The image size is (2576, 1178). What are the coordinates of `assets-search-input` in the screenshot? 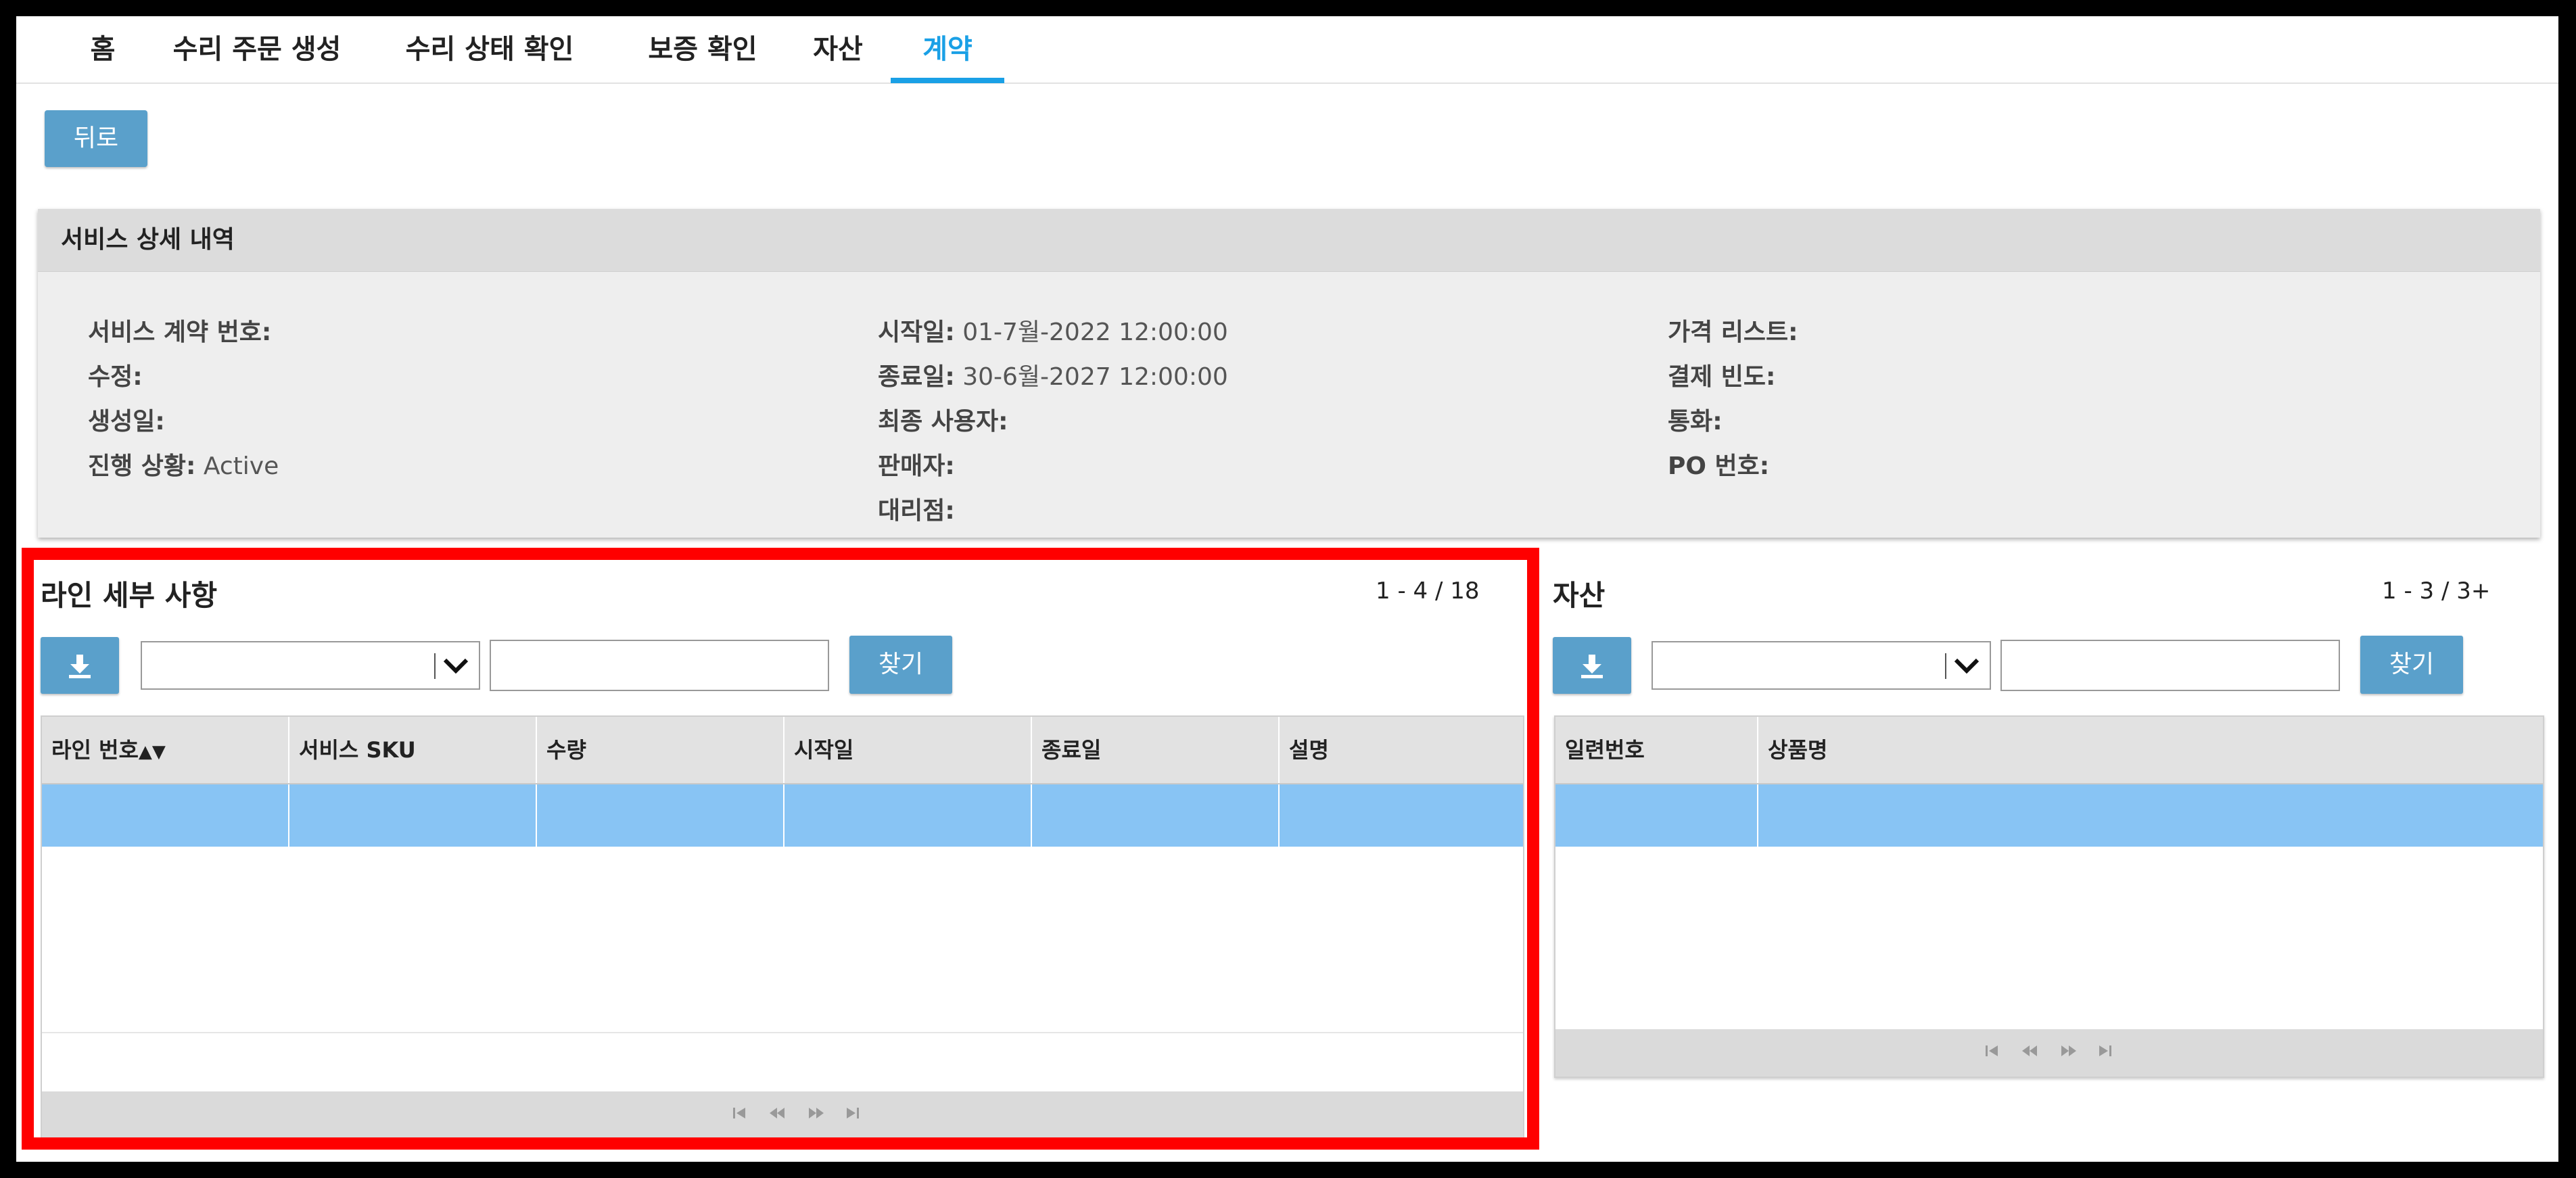 It's located at (2170, 665).